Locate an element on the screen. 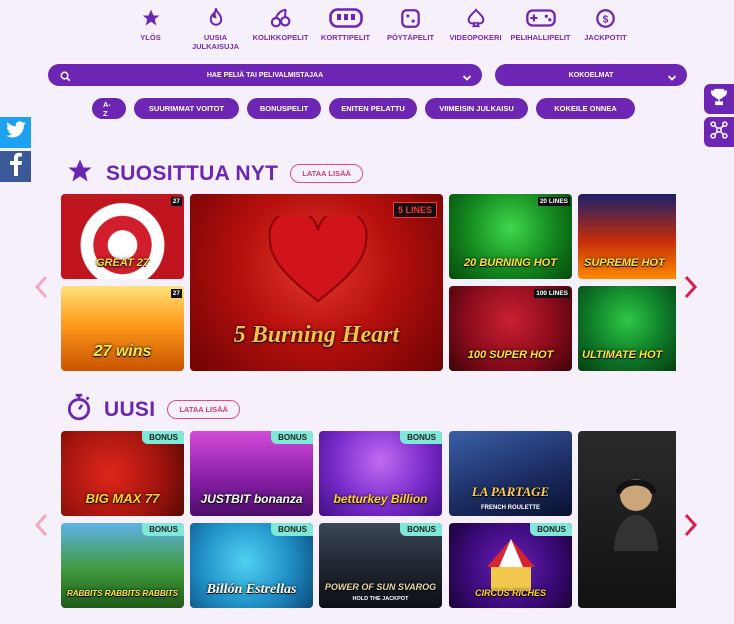 This screenshot has height=624, width=734. search-icon is located at coordinates (65, 78).